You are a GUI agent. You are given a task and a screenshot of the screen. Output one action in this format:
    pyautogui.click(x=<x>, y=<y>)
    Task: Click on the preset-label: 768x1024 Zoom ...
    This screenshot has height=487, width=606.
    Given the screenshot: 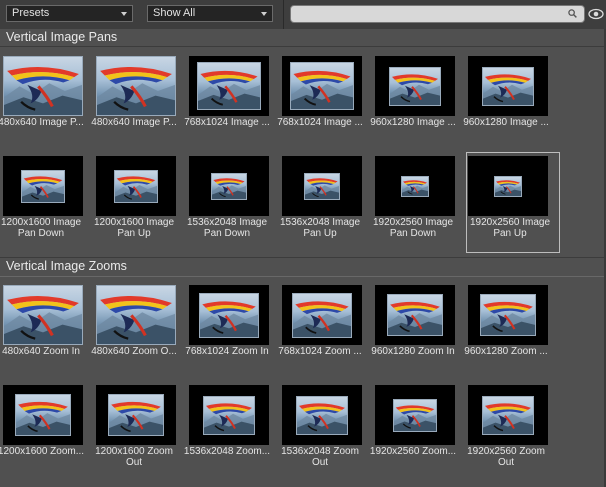 What is the action you would take?
    pyautogui.click(x=320, y=351)
    